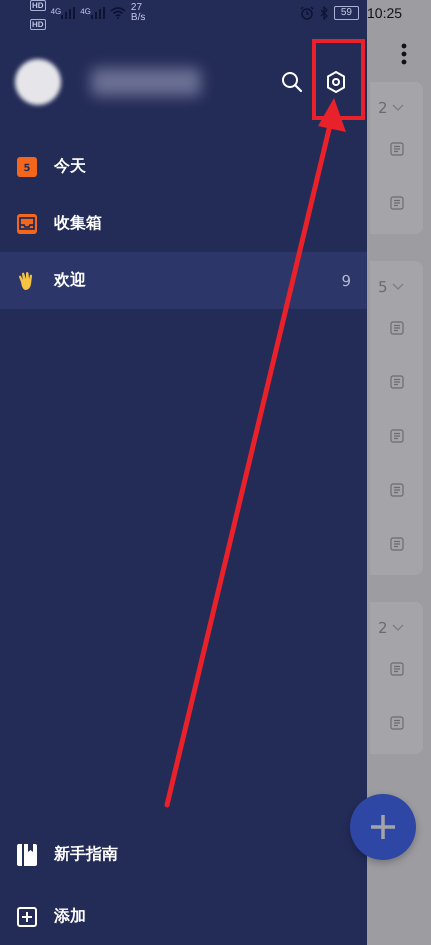 The width and height of the screenshot is (431, 945). Describe the element at coordinates (27, 224) in the screenshot. I see `inbox-icon` at that location.